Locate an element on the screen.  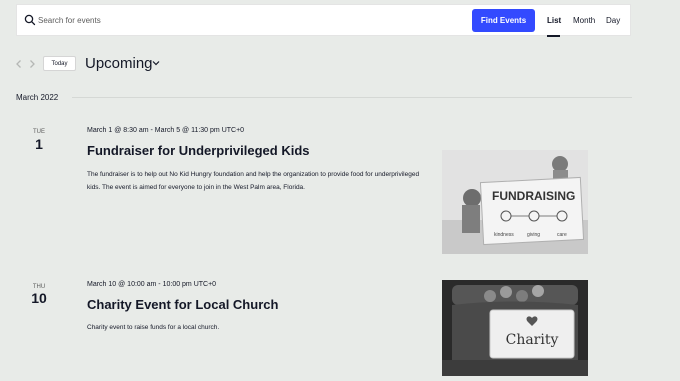
event-featured-image: FUNDRAISING kindness giving care is located at coordinates (515, 202).